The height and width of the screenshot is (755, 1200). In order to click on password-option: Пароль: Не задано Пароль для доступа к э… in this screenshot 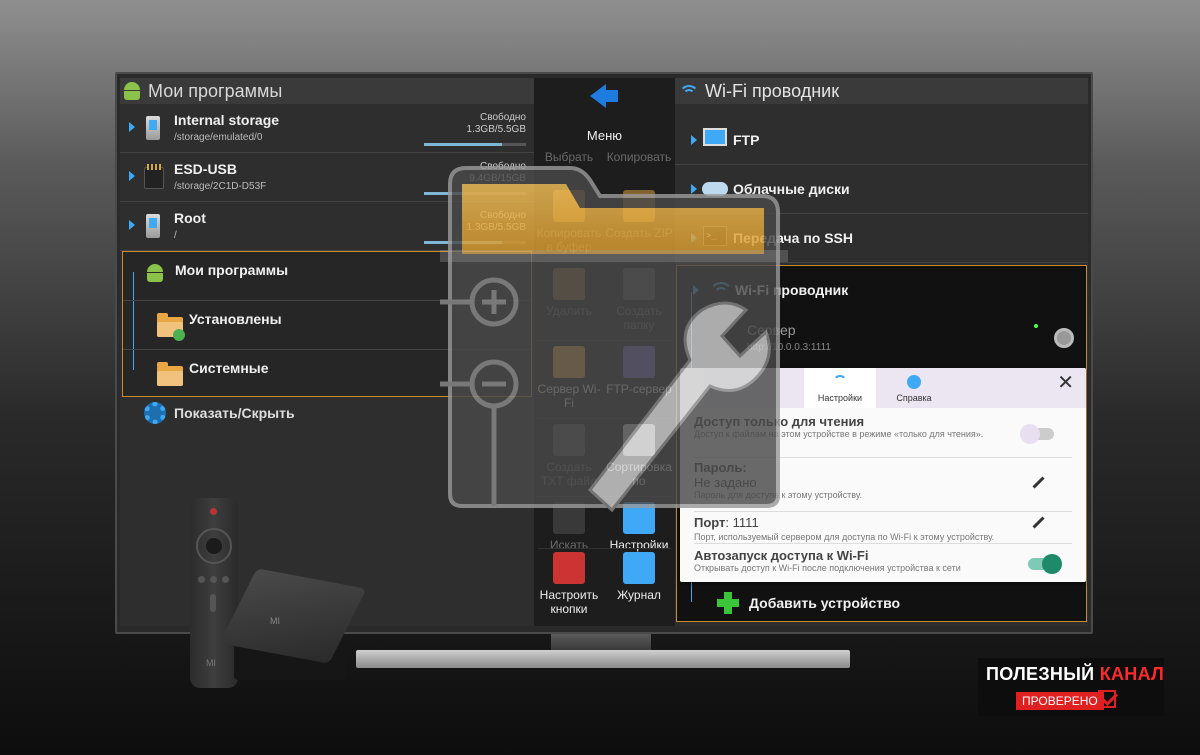, I will do `click(883, 486)`.